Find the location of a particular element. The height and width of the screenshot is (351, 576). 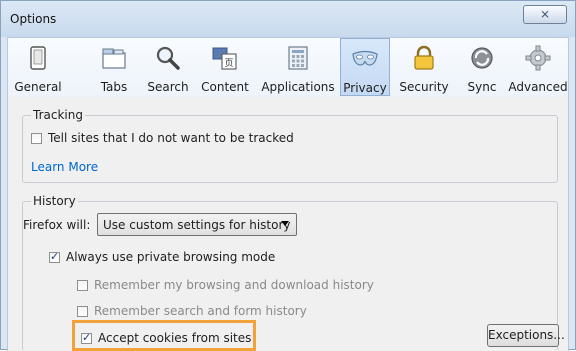

tab-sync: Sync is located at coordinates (482, 67).